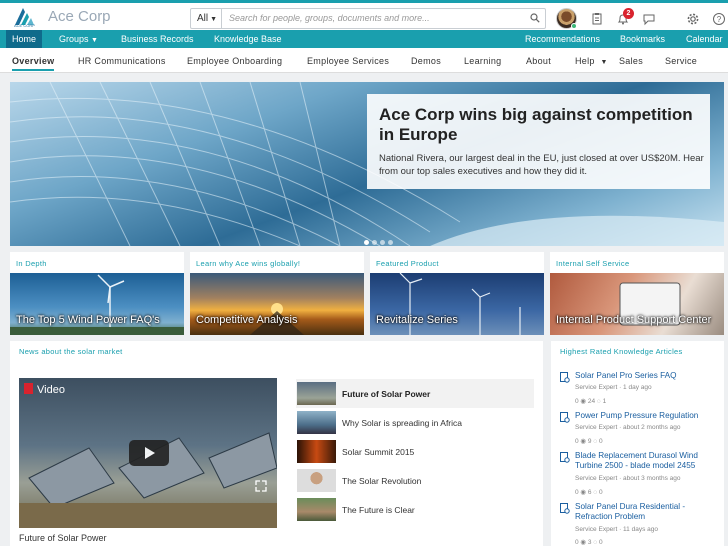 Image resolution: width=728 pixels, height=546 pixels. Describe the element at coordinates (51, 390) in the screenshot. I see `video-label-text: Video` at that location.